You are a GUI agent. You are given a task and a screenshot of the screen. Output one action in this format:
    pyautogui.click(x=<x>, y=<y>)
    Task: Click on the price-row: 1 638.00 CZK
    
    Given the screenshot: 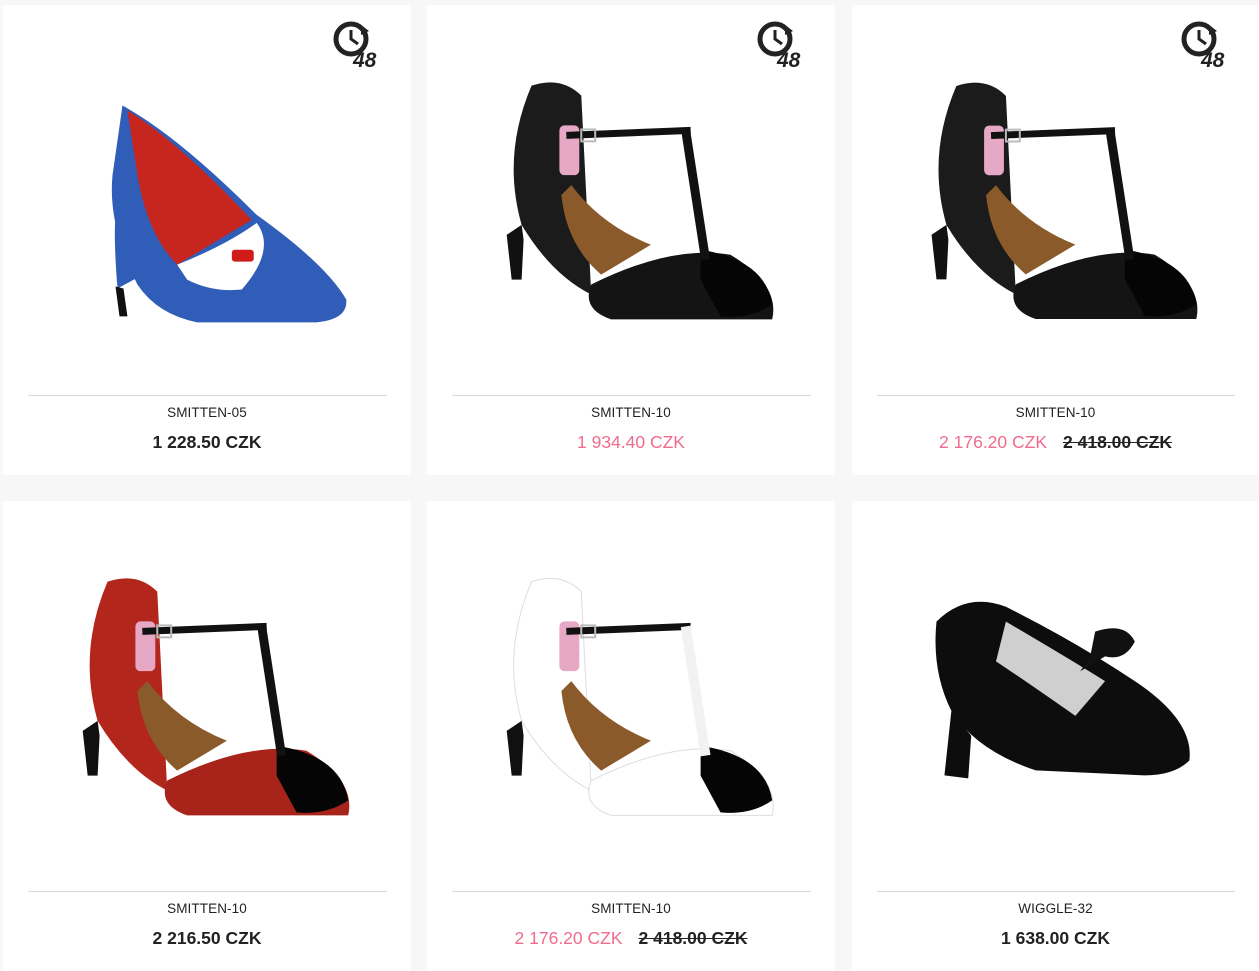 What is the action you would take?
    pyautogui.click(x=1055, y=938)
    